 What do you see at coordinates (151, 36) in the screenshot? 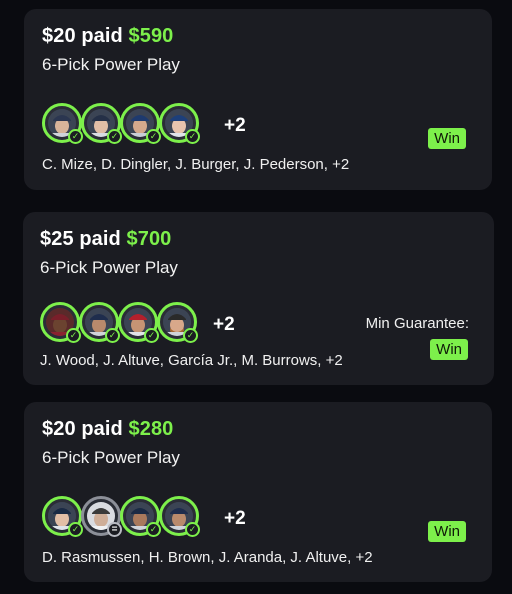
I see `won-amount: $590` at bounding box center [151, 36].